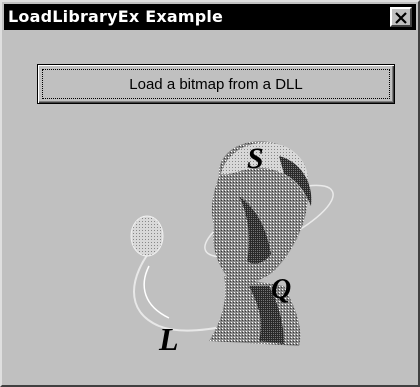 The image size is (420, 387). Describe the element at coordinates (116, 16) in the screenshot. I see `window-title: LoadLibraryEx Example` at that location.